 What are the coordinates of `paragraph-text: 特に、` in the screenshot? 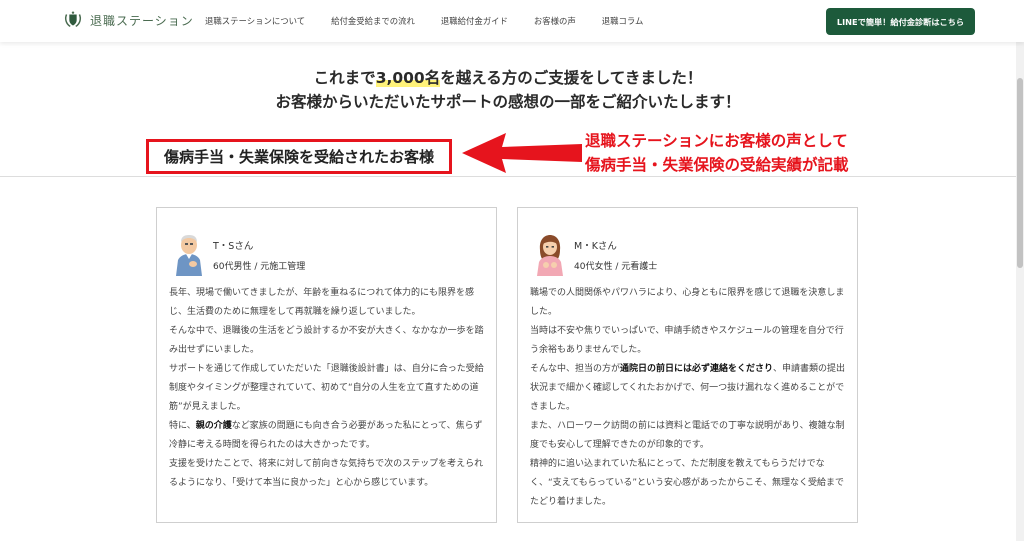 It's located at (182, 426).